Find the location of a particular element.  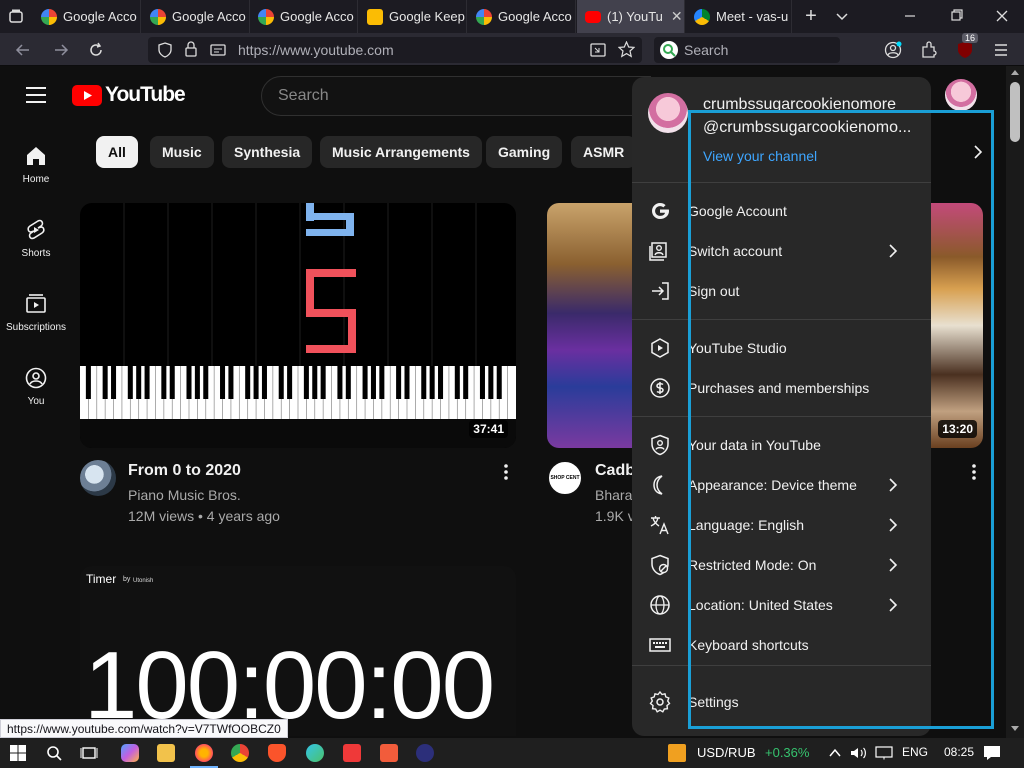

close-window-button is located at coordinates (1002, 16).